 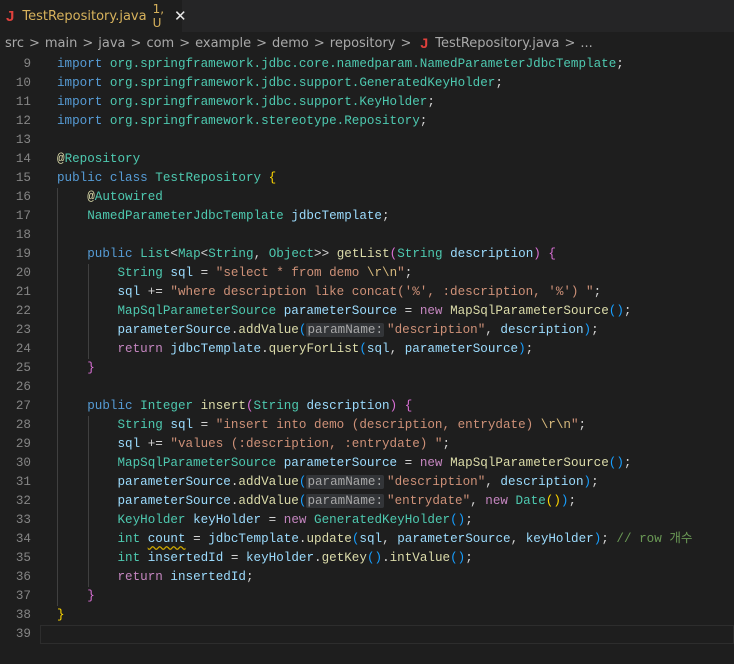 I want to click on code-line: 25 }, so click(x=367, y=368).